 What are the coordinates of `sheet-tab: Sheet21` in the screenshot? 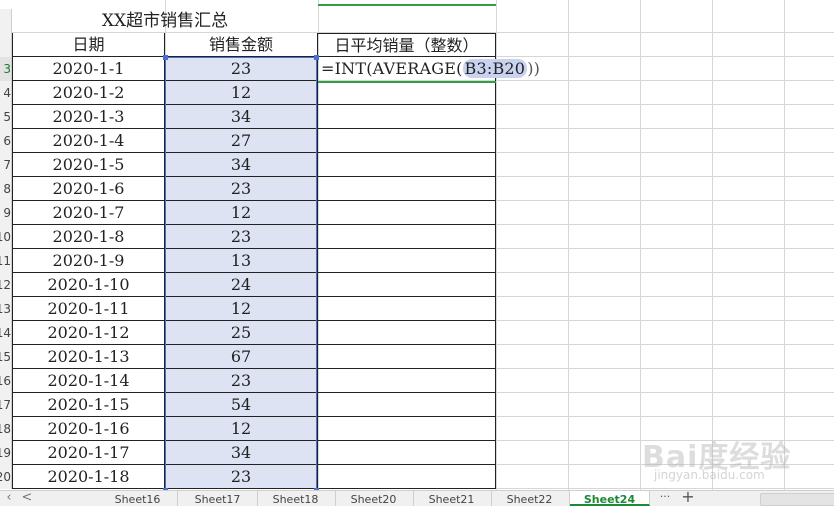 It's located at (452, 498).